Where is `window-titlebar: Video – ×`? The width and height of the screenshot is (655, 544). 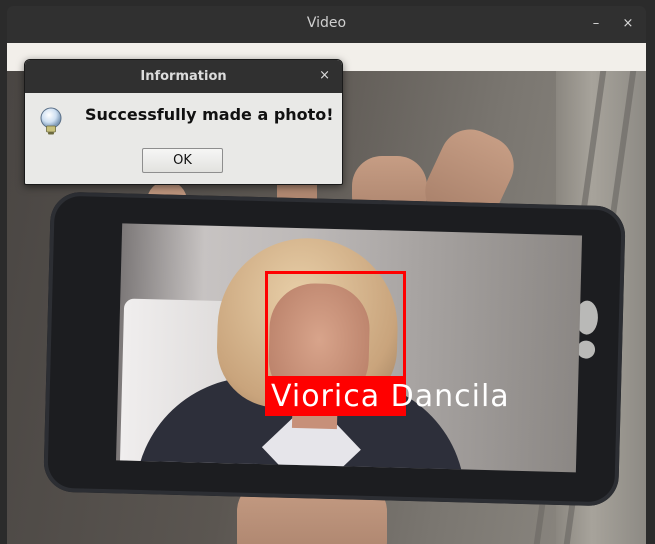 window-titlebar: Video – × is located at coordinates (326, 24).